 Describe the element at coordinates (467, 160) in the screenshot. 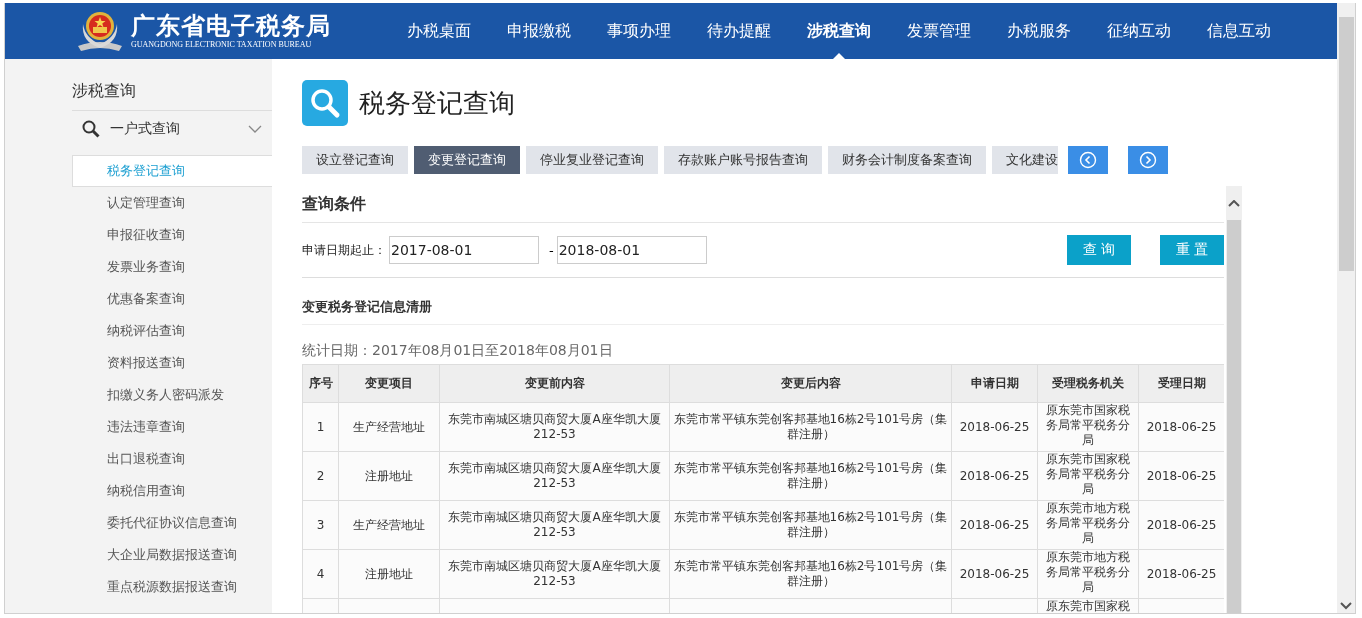

I see `tab: 变更登记查询` at that location.